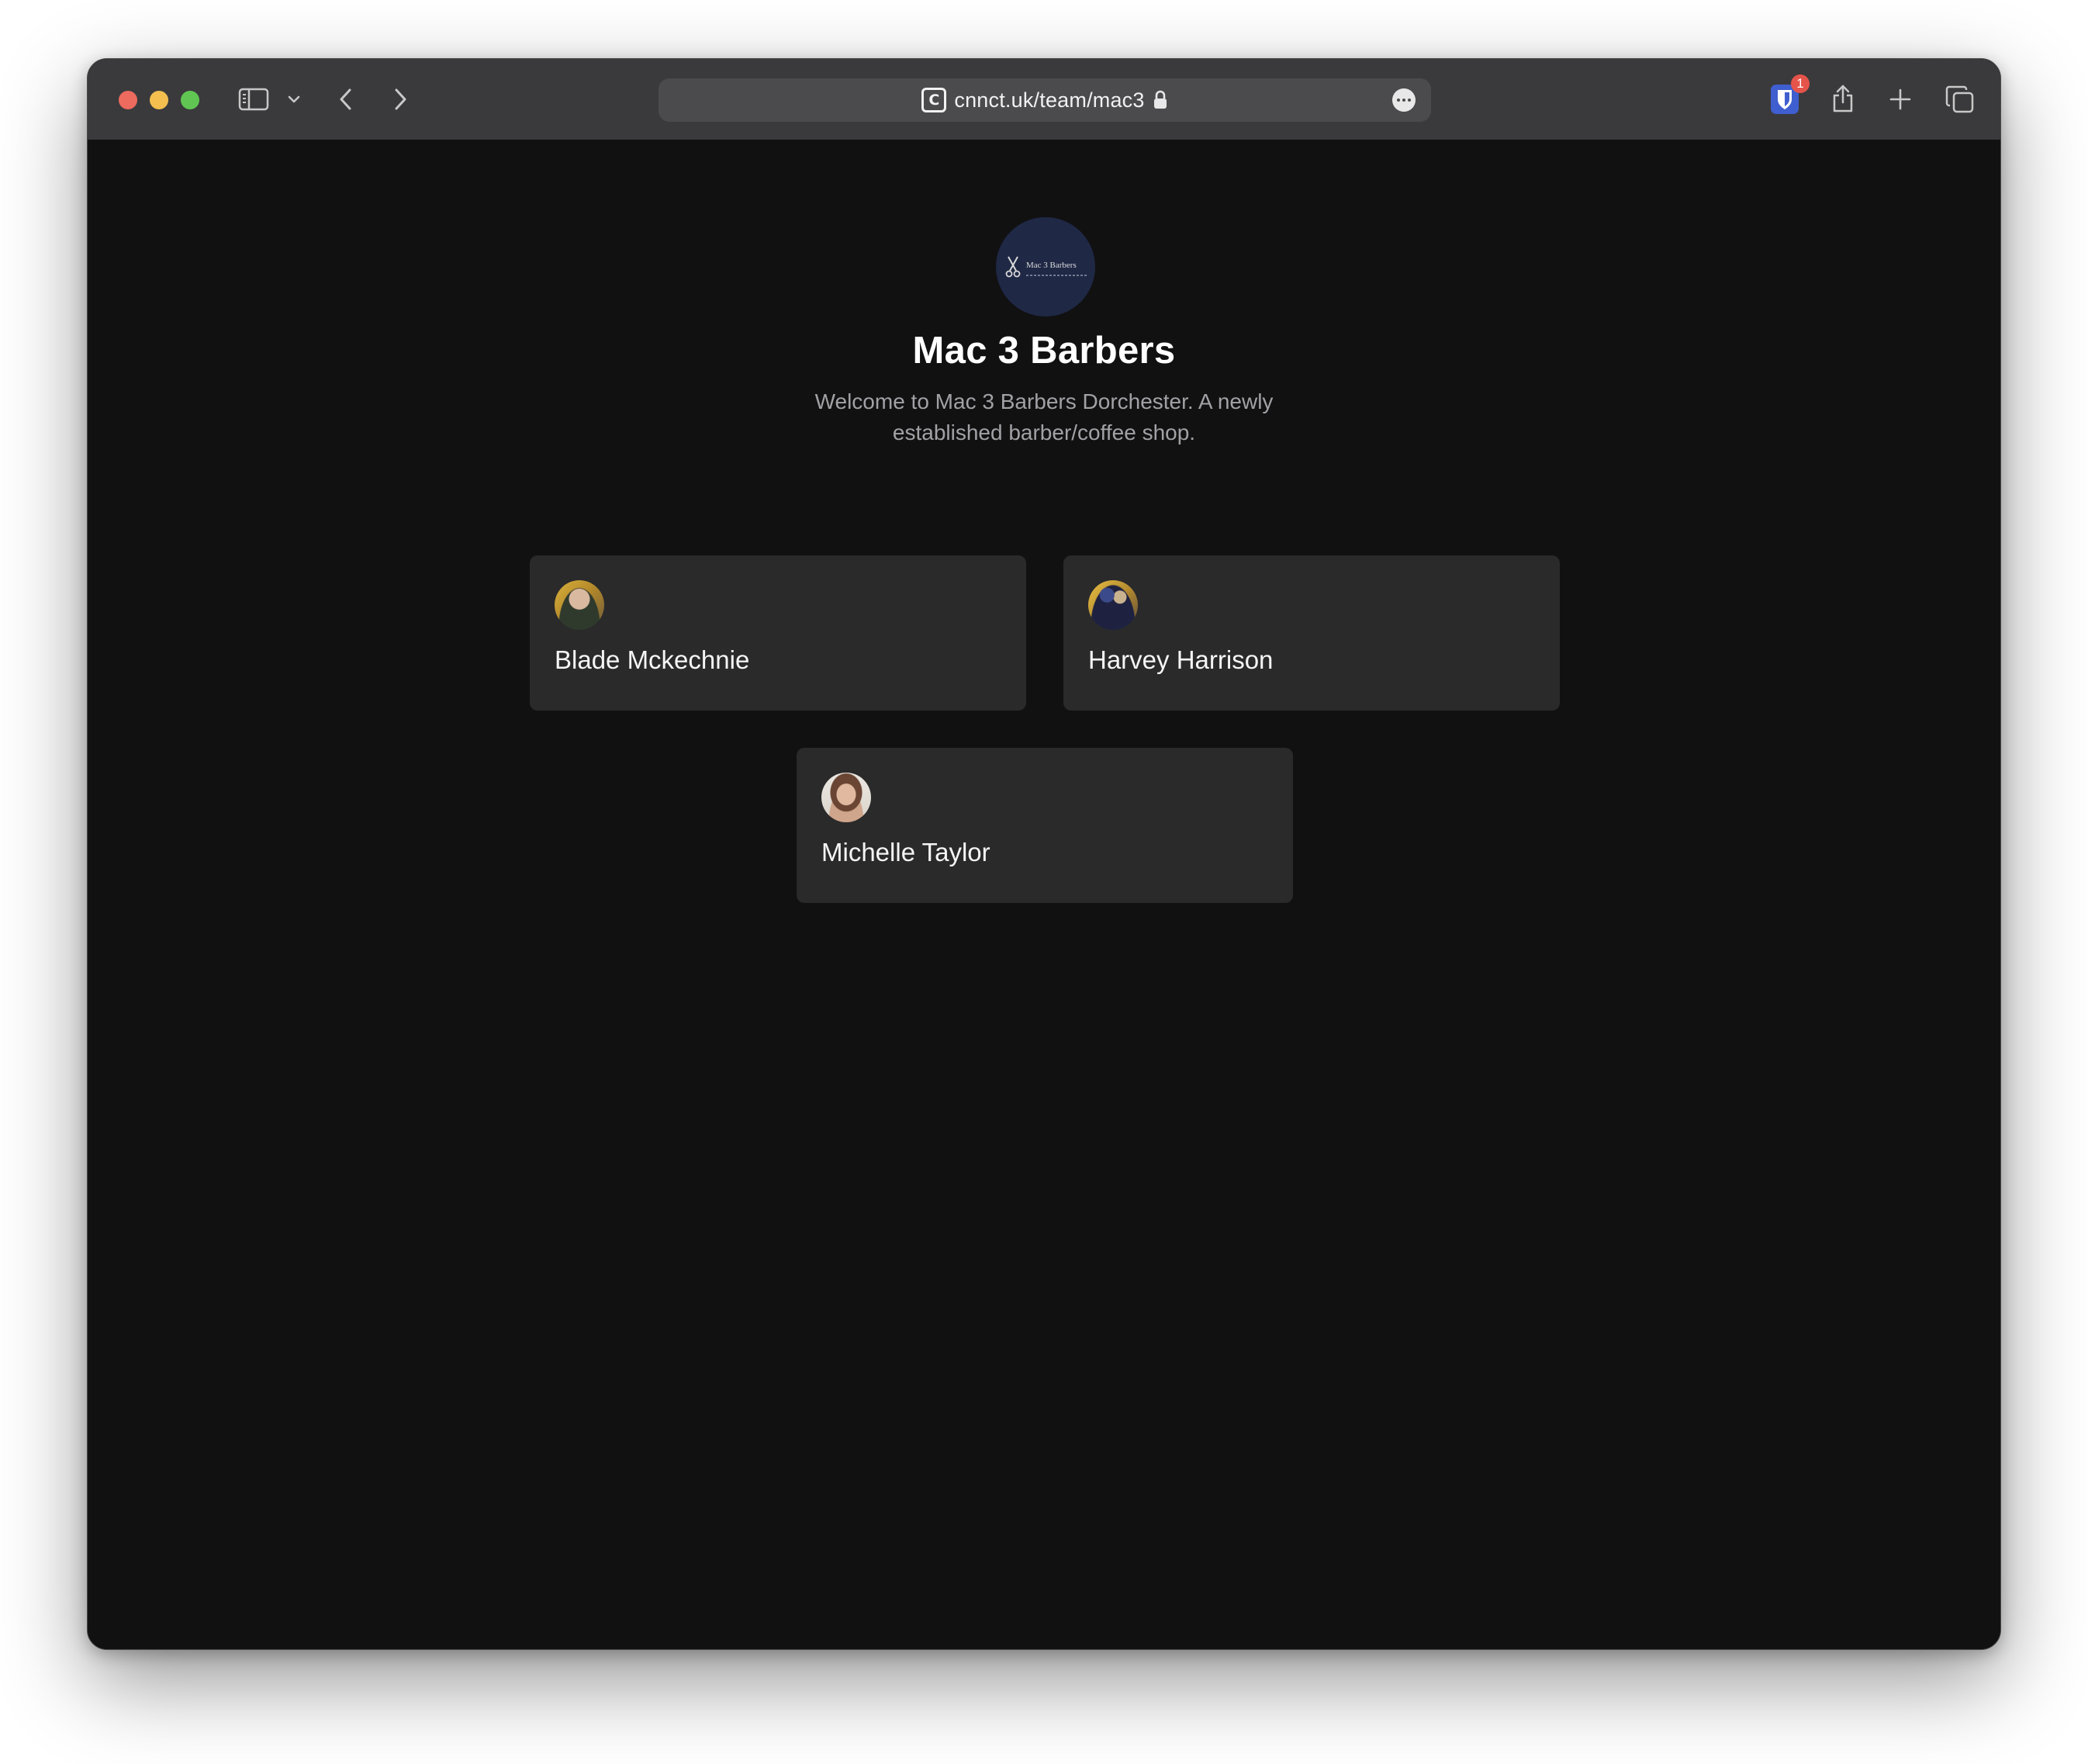  I want to click on sidebar-icon, so click(253, 99).